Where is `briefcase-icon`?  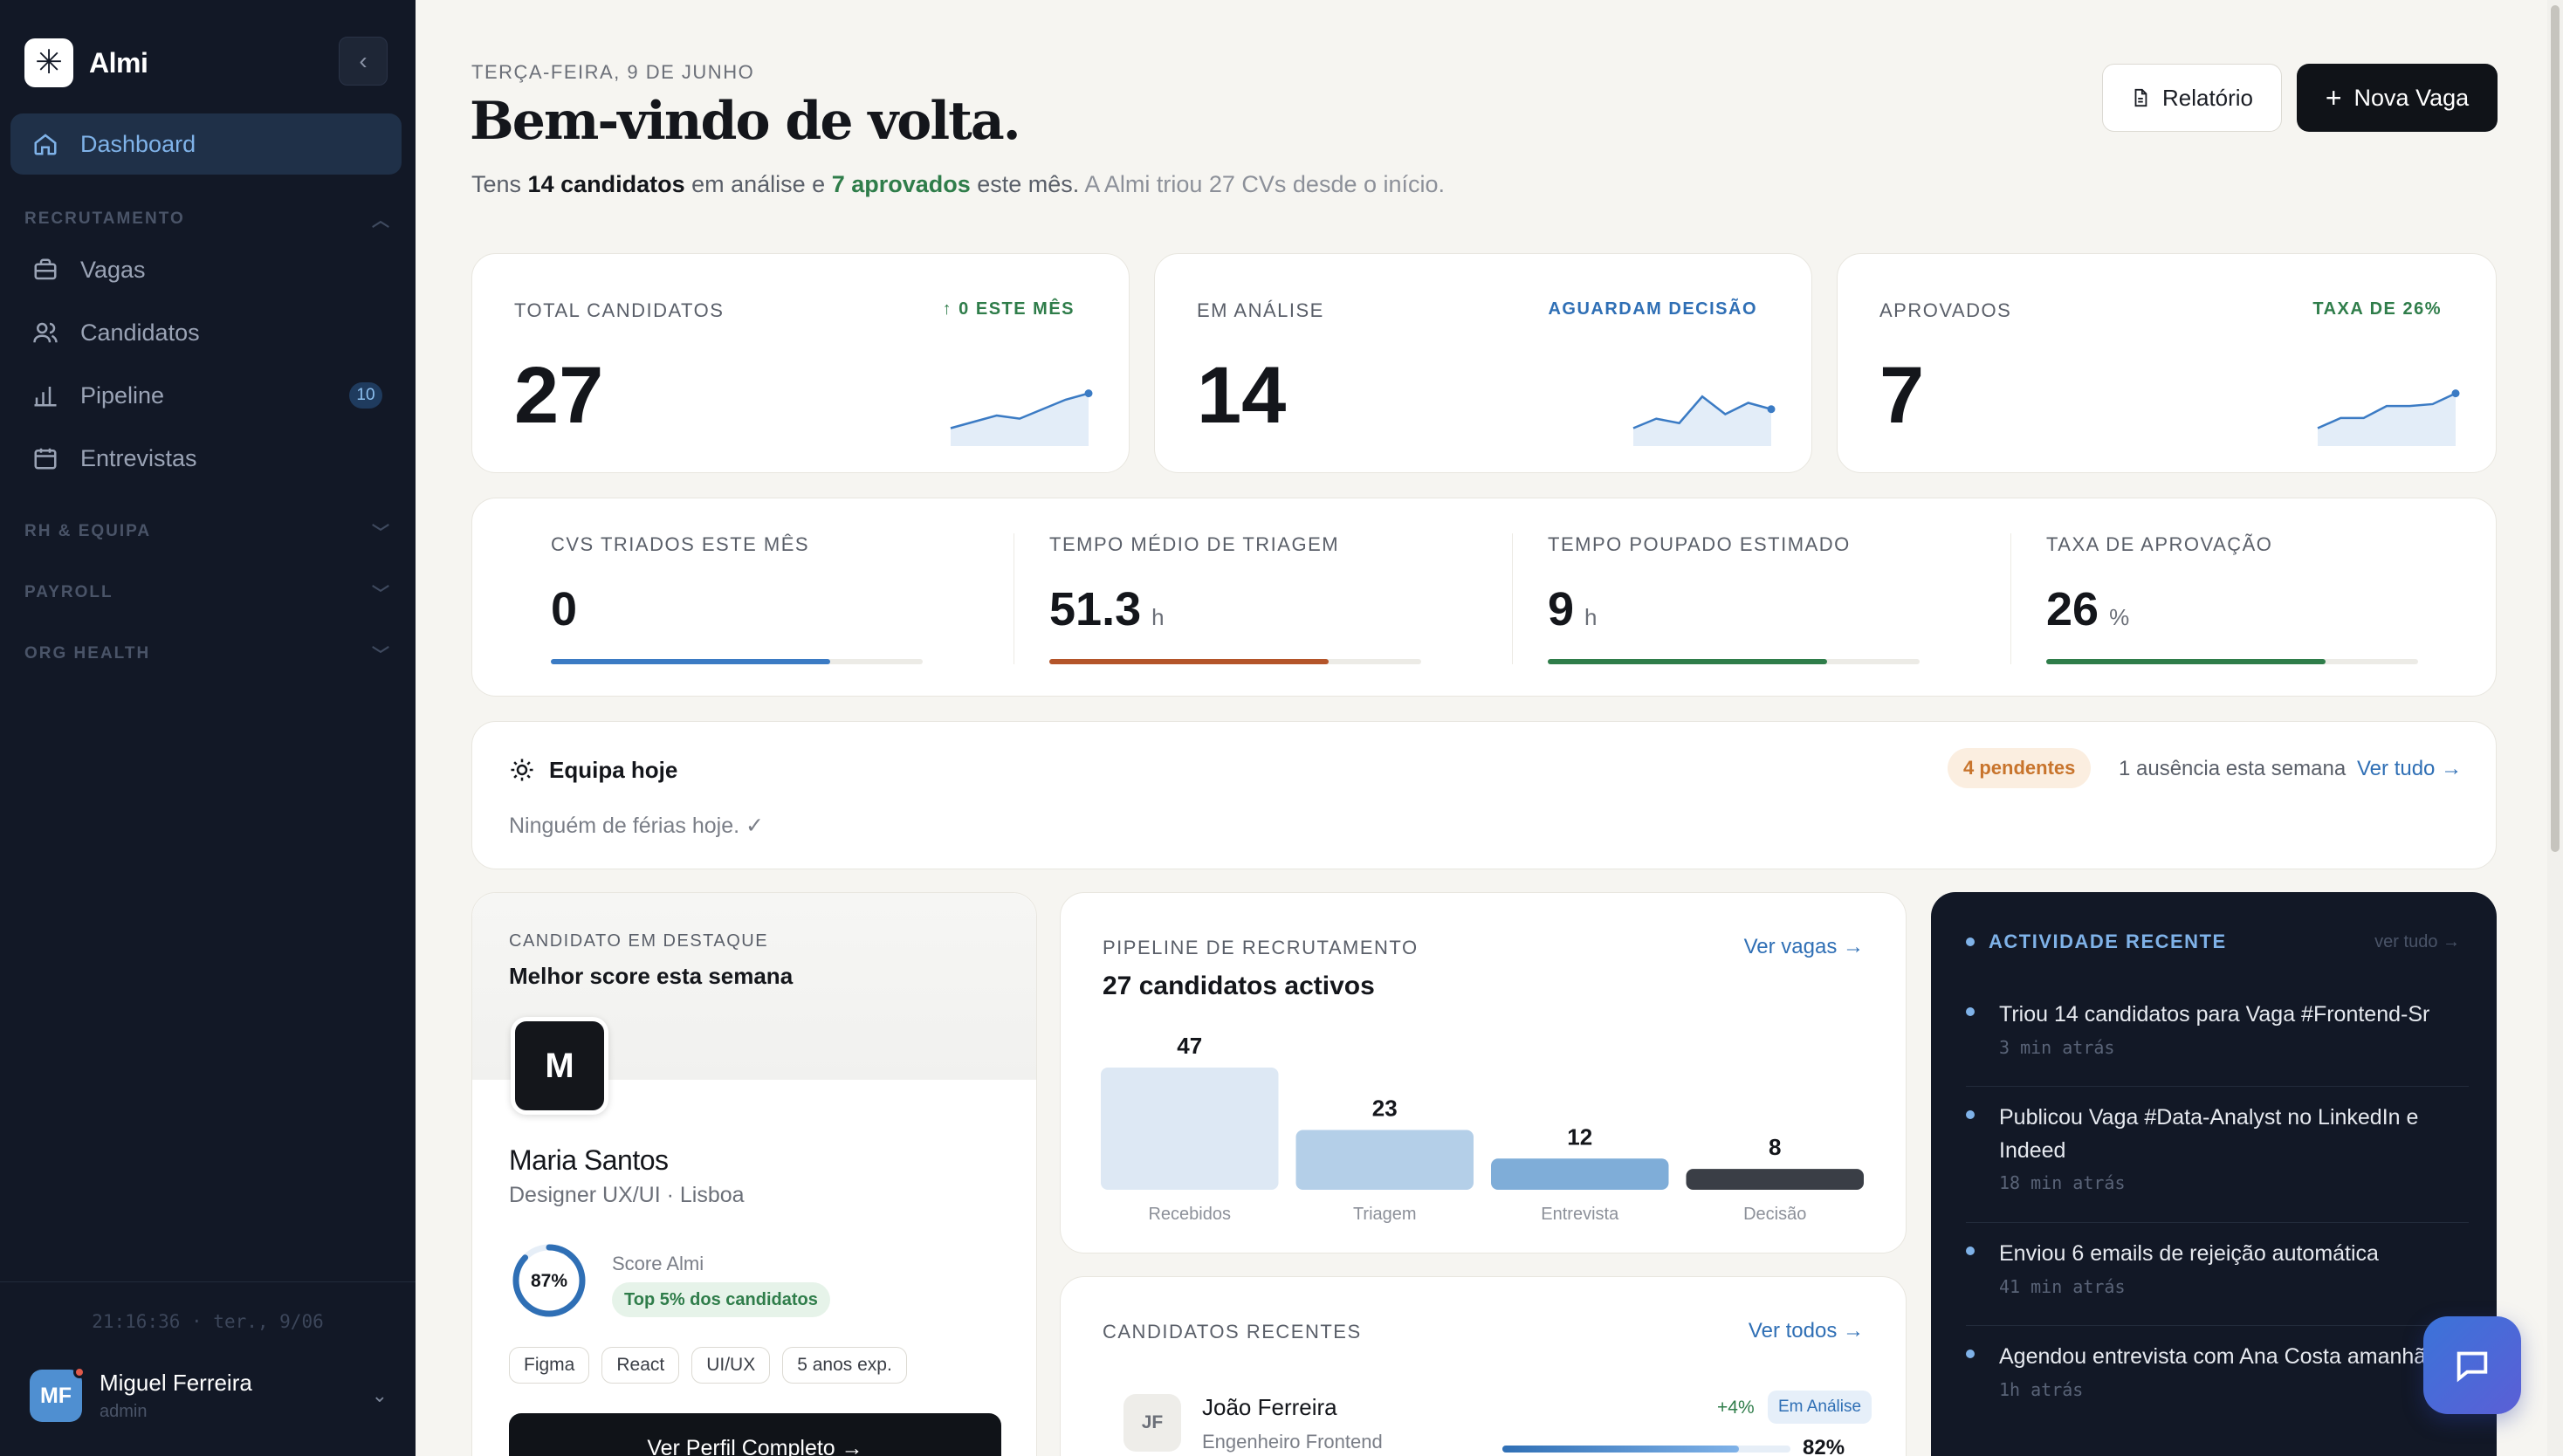 briefcase-icon is located at coordinates (45, 270).